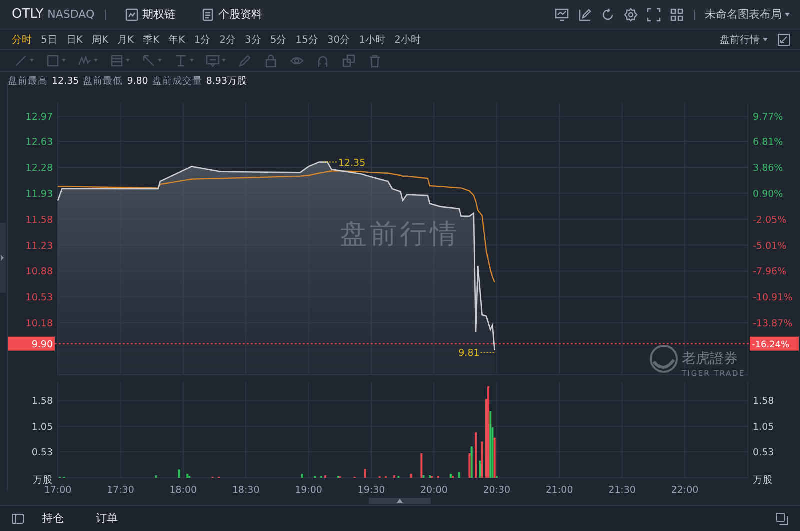 The height and width of the screenshot is (531, 800). Describe the element at coordinates (434, 490) in the screenshot. I see `time-label: 20:00` at that location.